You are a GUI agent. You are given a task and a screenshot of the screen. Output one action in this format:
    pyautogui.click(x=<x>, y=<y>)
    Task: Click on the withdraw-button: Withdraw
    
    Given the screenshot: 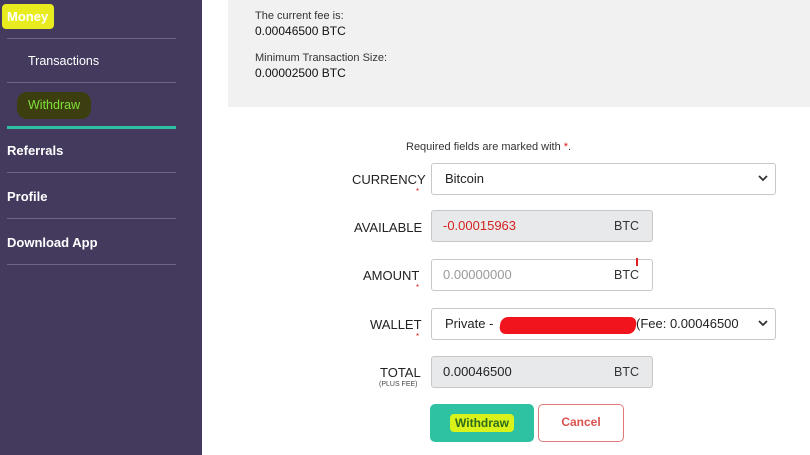 What is the action you would take?
    pyautogui.click(x=482, y=423)
    